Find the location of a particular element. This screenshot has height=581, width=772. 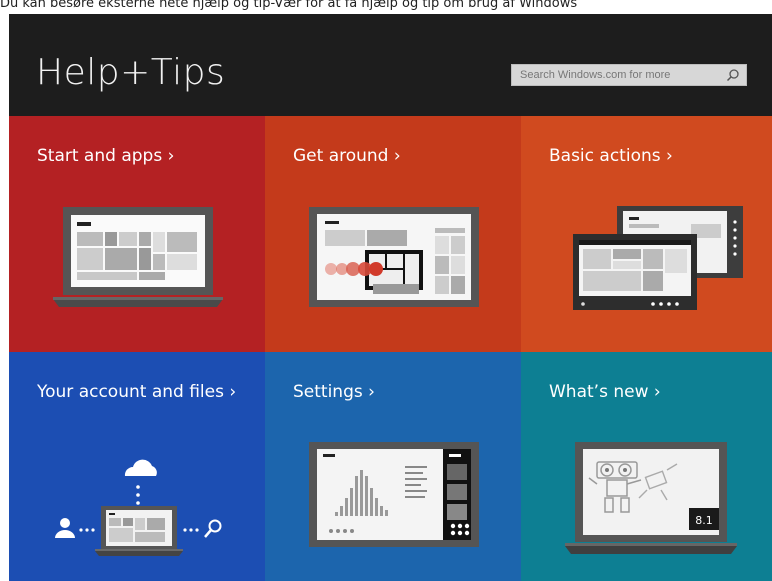

tile-get-around: Get around › is located at coordinates (393, 234).